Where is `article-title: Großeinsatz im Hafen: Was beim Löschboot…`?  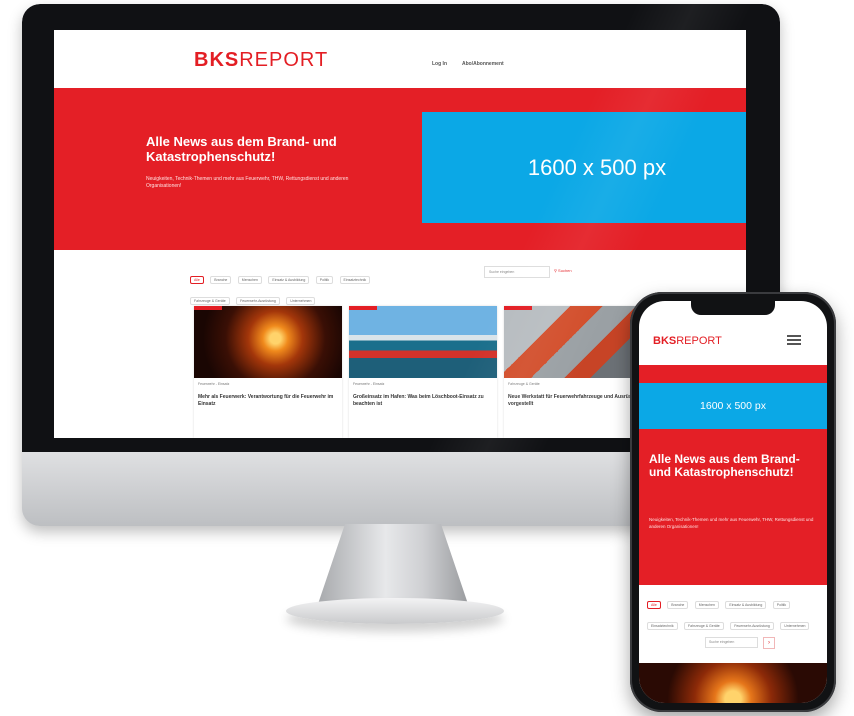
article-title: Großeinsatz im Hafen: Was beim Löschboot… is located at coordinates (421, 400).